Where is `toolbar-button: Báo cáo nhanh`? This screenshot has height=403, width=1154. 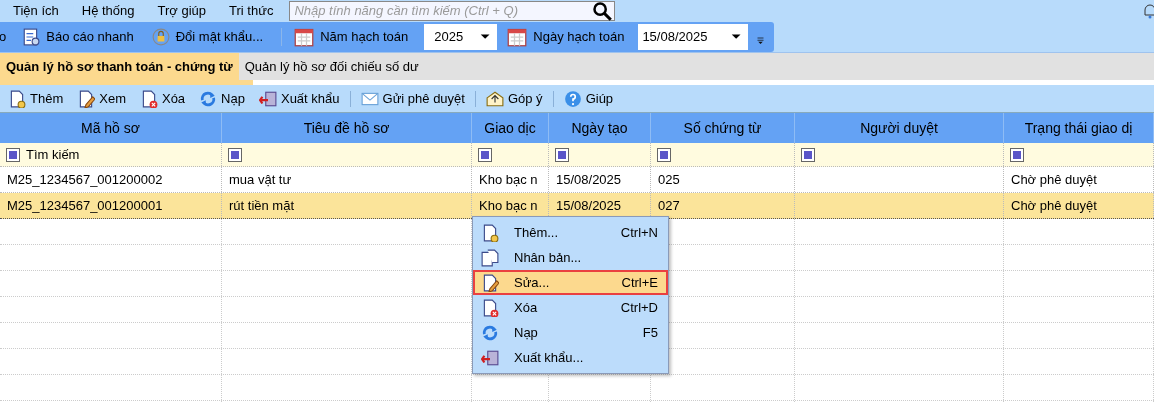
toolbar-button: Báo cáo nhanh is located at coordinates (78, 37).